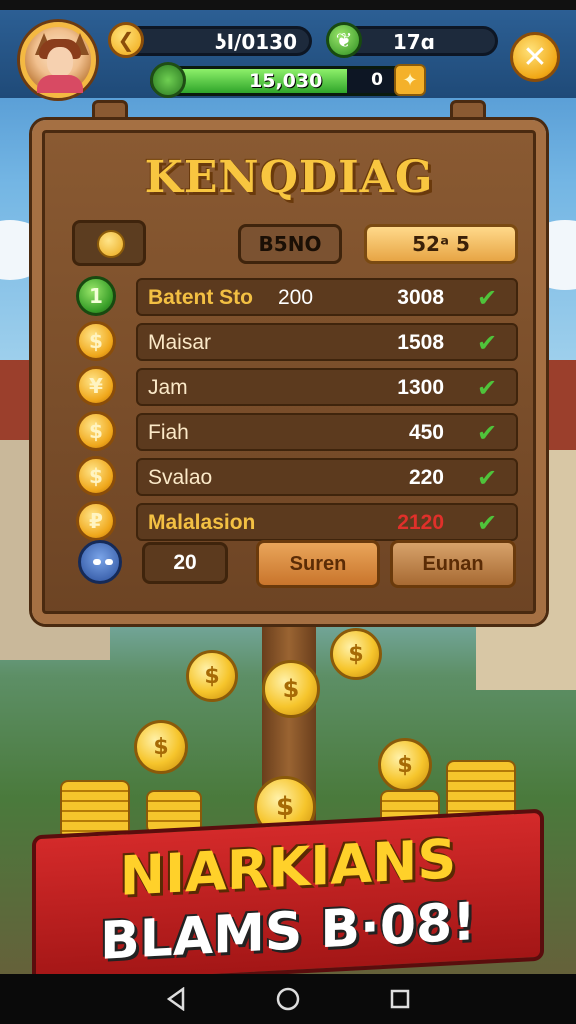  I want to click on tab-dark: B5NO, so click(290, 244).